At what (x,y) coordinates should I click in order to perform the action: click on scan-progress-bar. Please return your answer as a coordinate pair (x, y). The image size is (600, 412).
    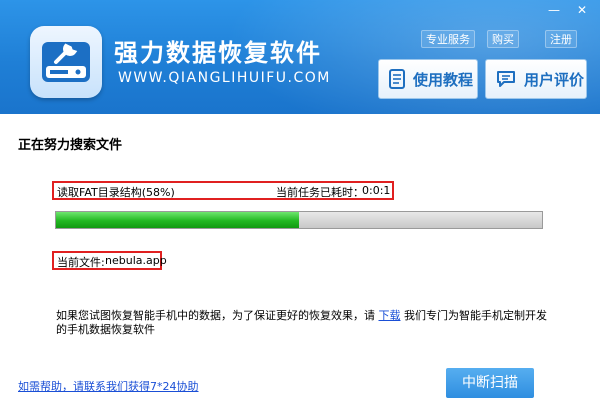
    Looking at the image, I should click on (299, 220).